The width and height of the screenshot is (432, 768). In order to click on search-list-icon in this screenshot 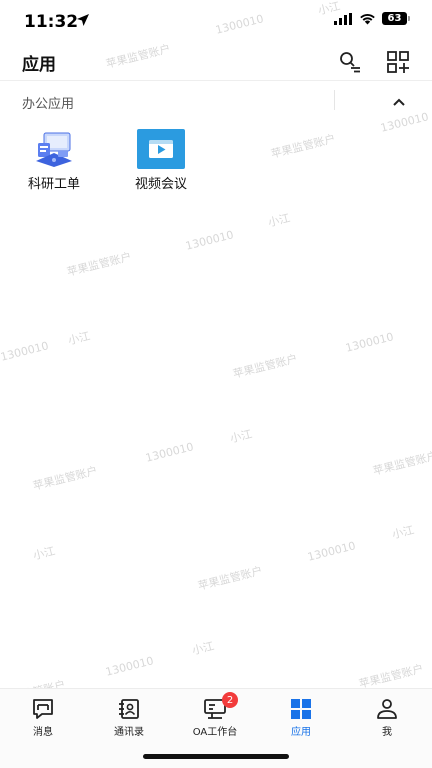, I will do `click(350, 62)`.